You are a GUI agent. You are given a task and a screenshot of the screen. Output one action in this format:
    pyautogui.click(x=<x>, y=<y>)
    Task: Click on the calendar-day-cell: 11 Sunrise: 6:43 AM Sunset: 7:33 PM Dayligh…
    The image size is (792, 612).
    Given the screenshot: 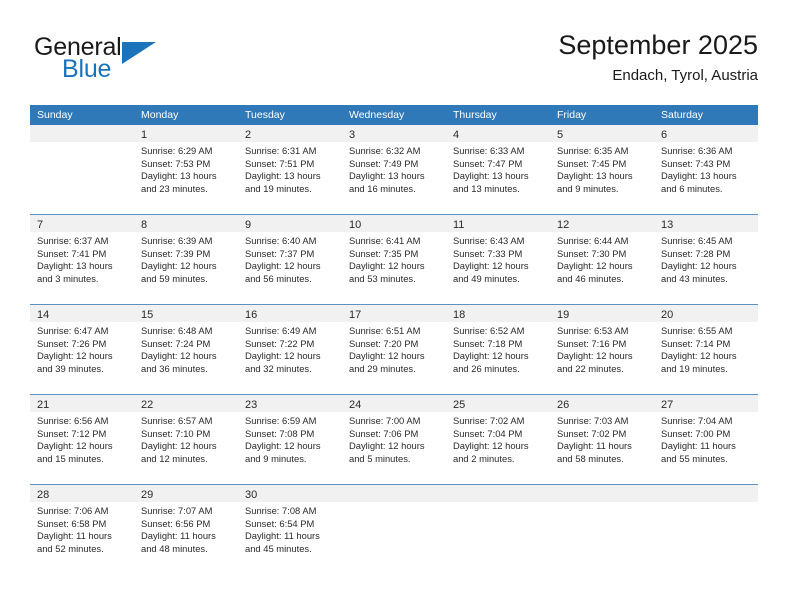 What is the action you would take?
    pyautogui.click(x=498, y=259)
    